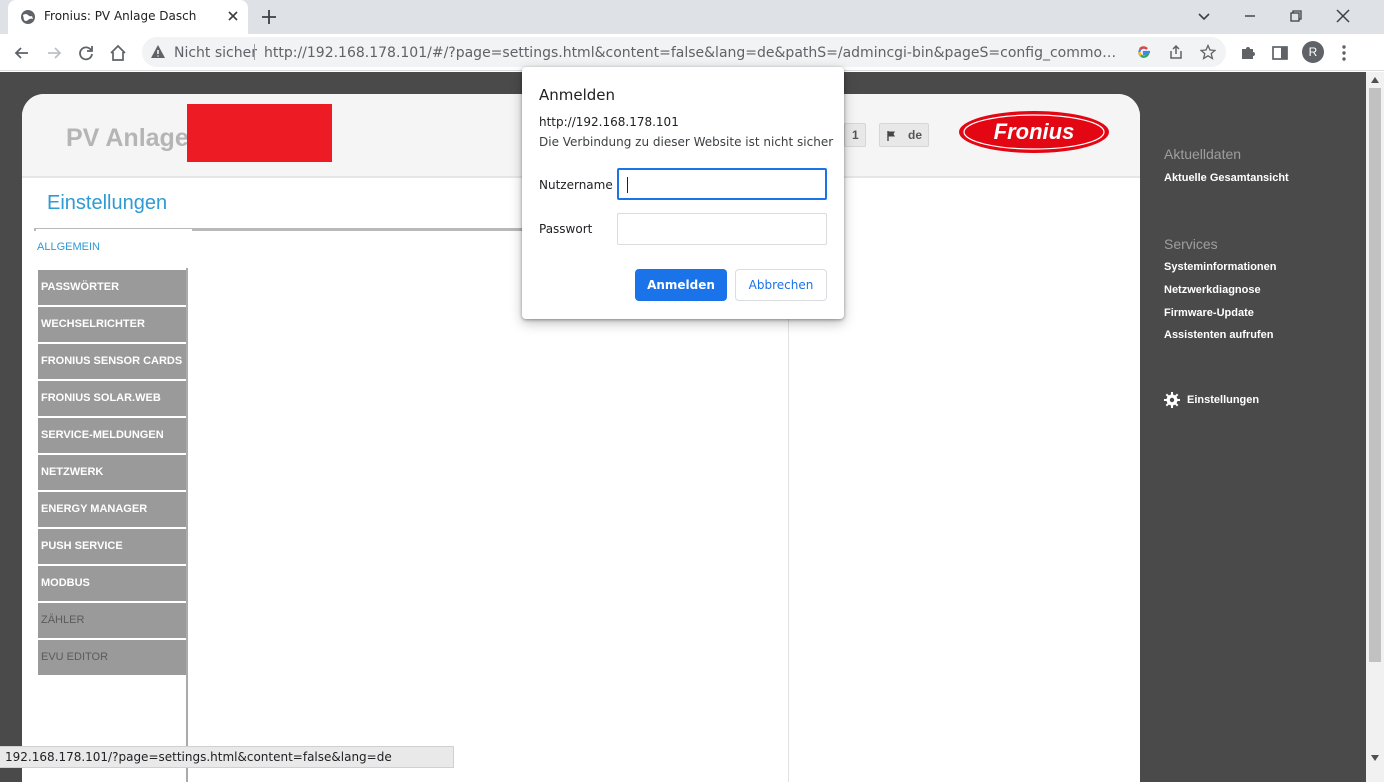 The image size is (1384, 782). What do you see at coordinates (692, 17) in the screenshot?
I see `browser-tab-strip: Fronius: PV Anlage Dasch` at bounding box center [692, 17].